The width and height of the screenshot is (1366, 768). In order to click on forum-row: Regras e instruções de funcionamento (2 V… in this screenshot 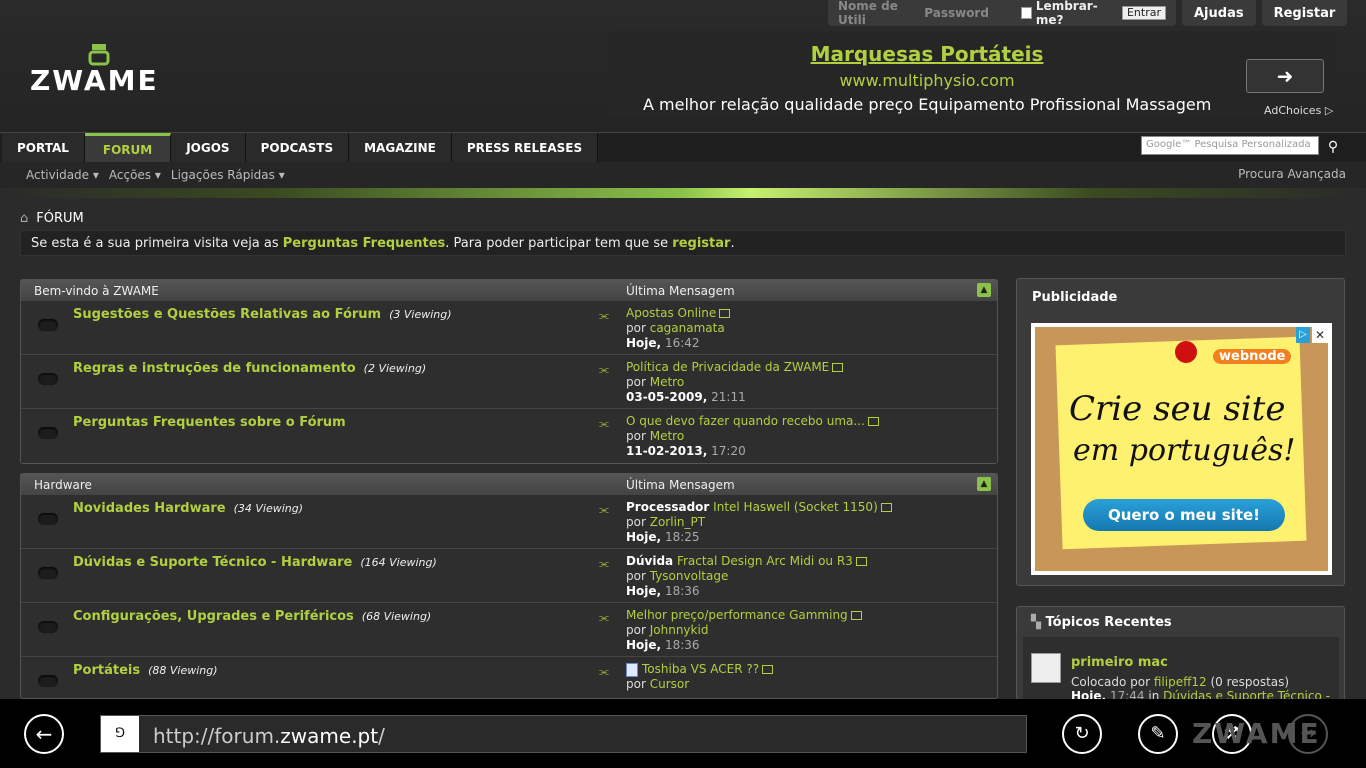, I will do `click(509, 382)`.